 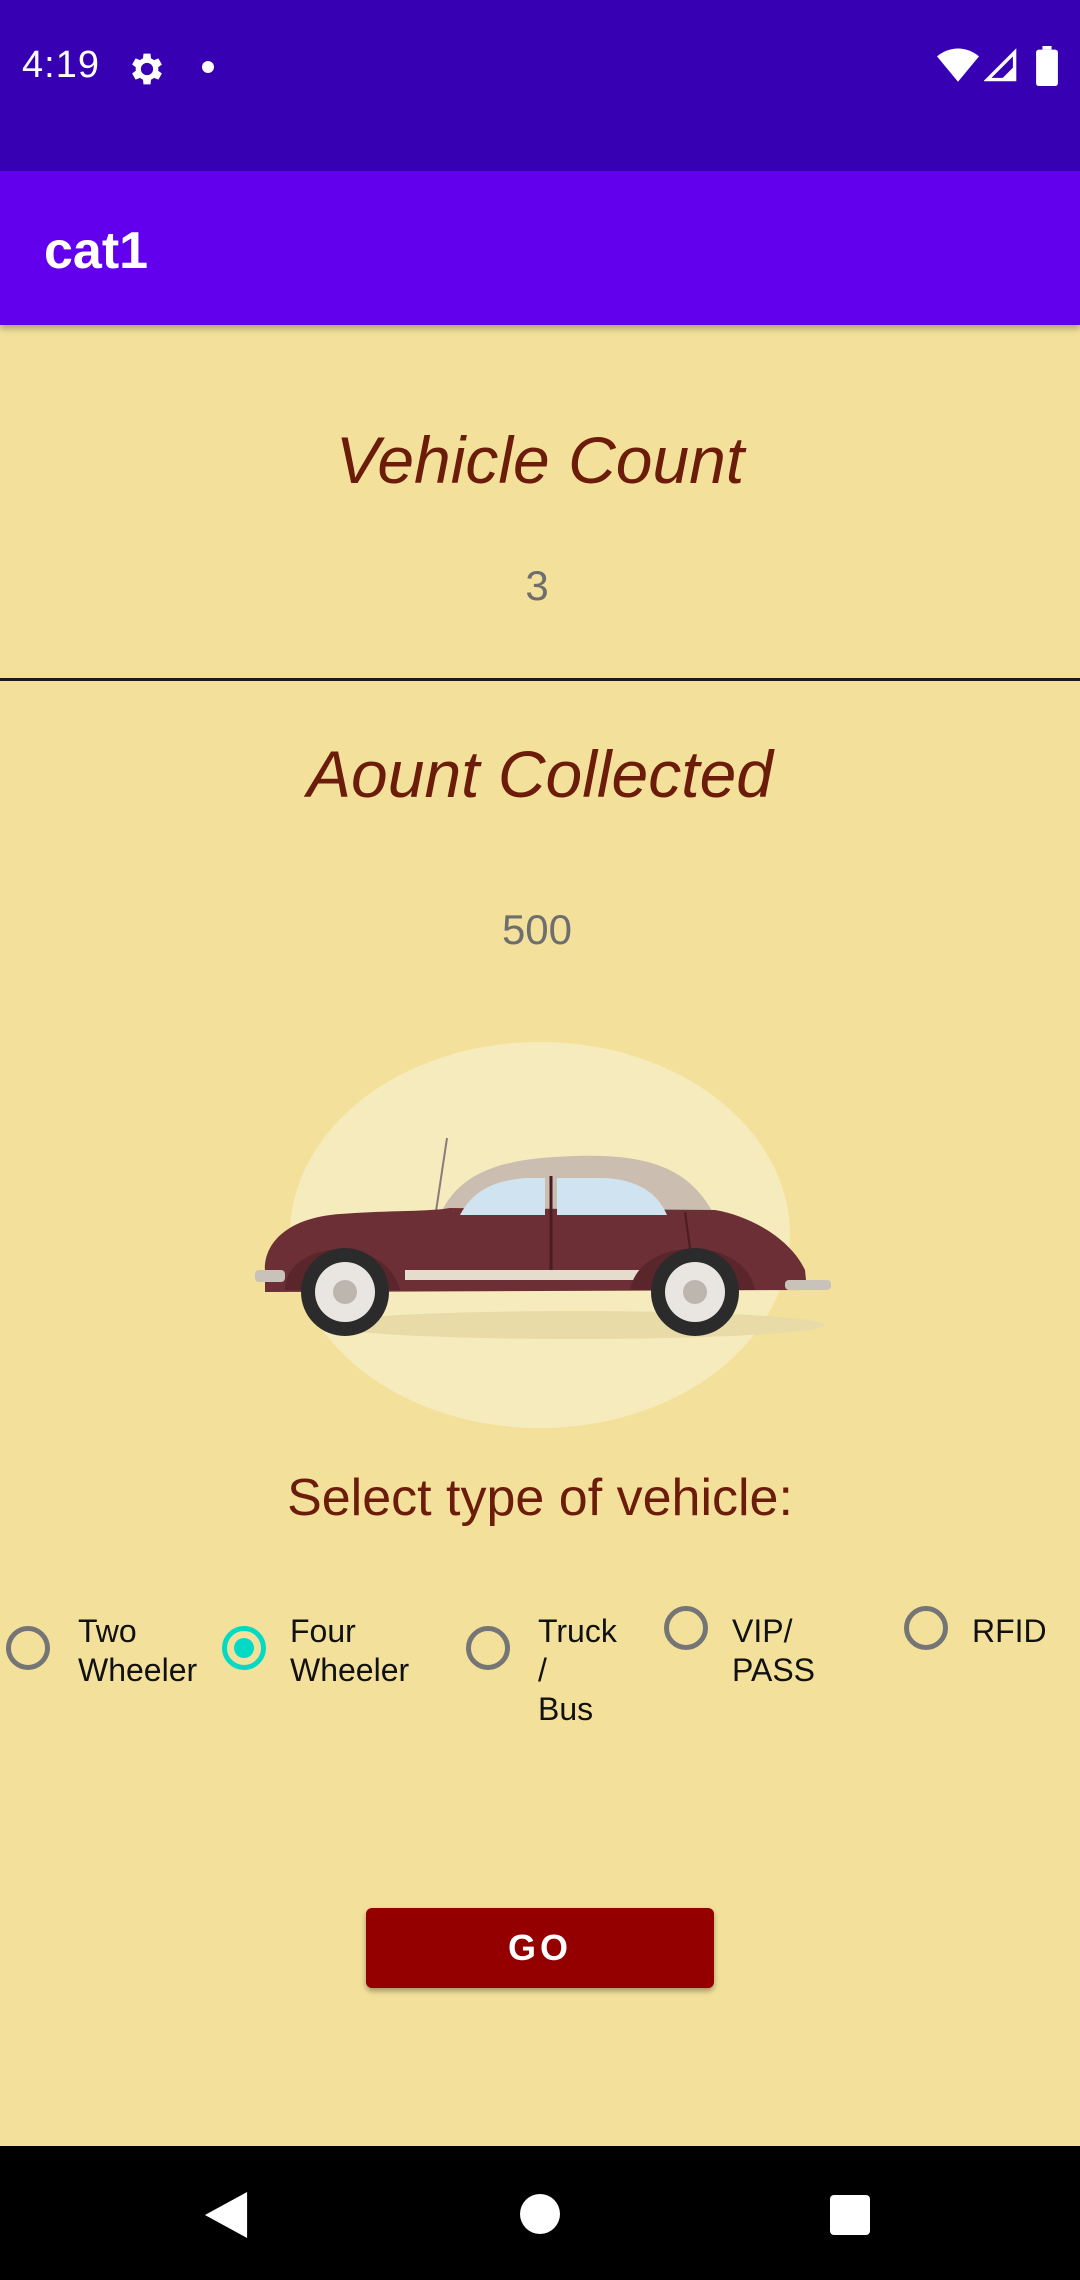 What do you see at coordinates (540, 460) in the screenshot?
I see `vehicle-count-heading: Vehicle Count` at bounding box center [540, 460].